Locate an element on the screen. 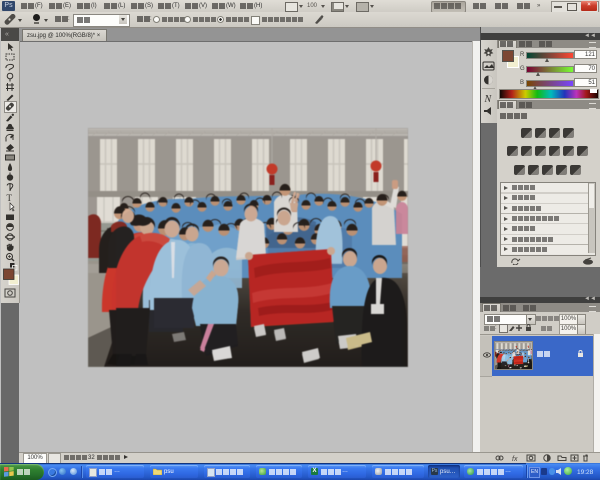 This screenshot has height=480, width=600. svg-text: T is located at coordinates (10, 198).